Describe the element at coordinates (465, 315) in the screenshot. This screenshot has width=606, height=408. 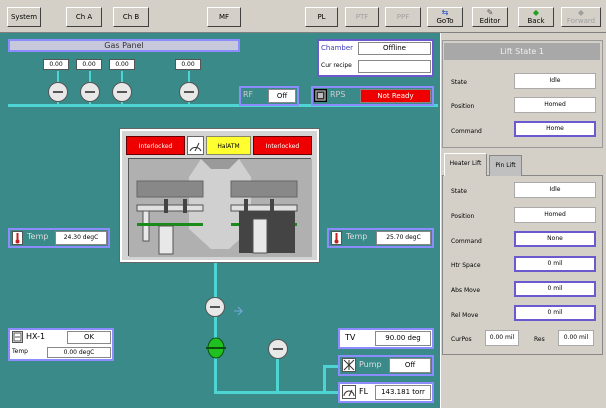
I see `rel-move-label: Rel Move` at that location.